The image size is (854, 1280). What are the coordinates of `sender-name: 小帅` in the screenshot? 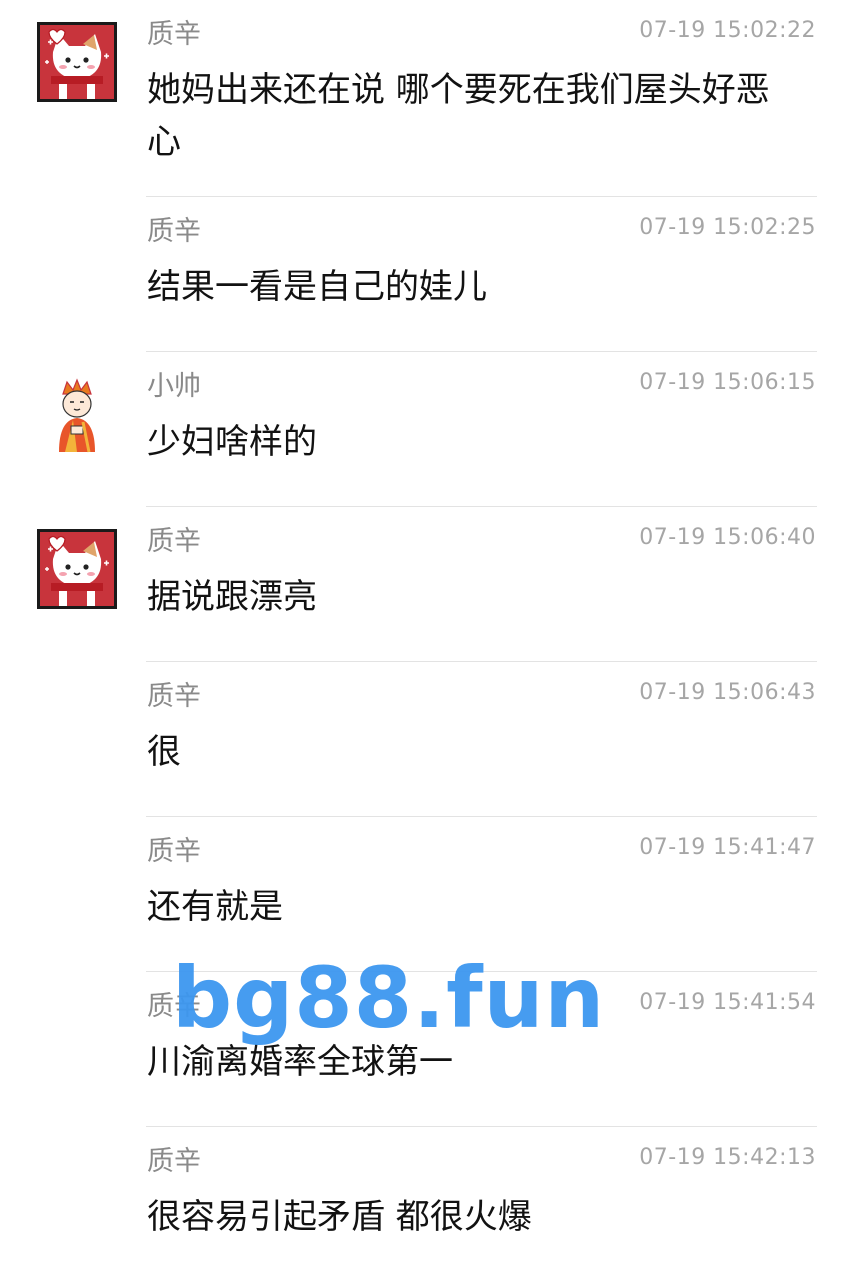 It's located at (174, 387).